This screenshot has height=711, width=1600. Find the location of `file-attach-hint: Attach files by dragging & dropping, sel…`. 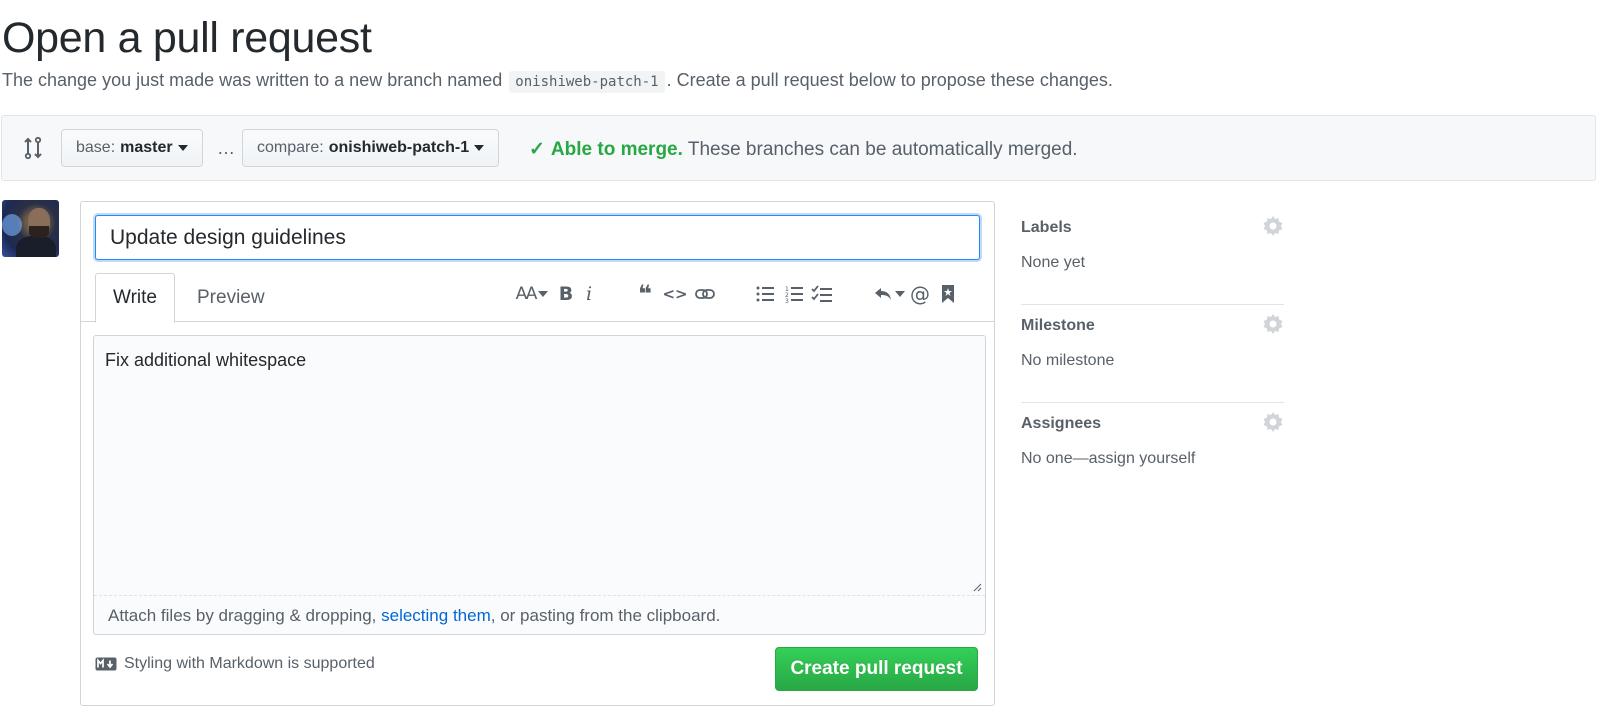

file-attach-hint: Attach files by dragging & dropping, sel… is located at coordinates (539, 614).